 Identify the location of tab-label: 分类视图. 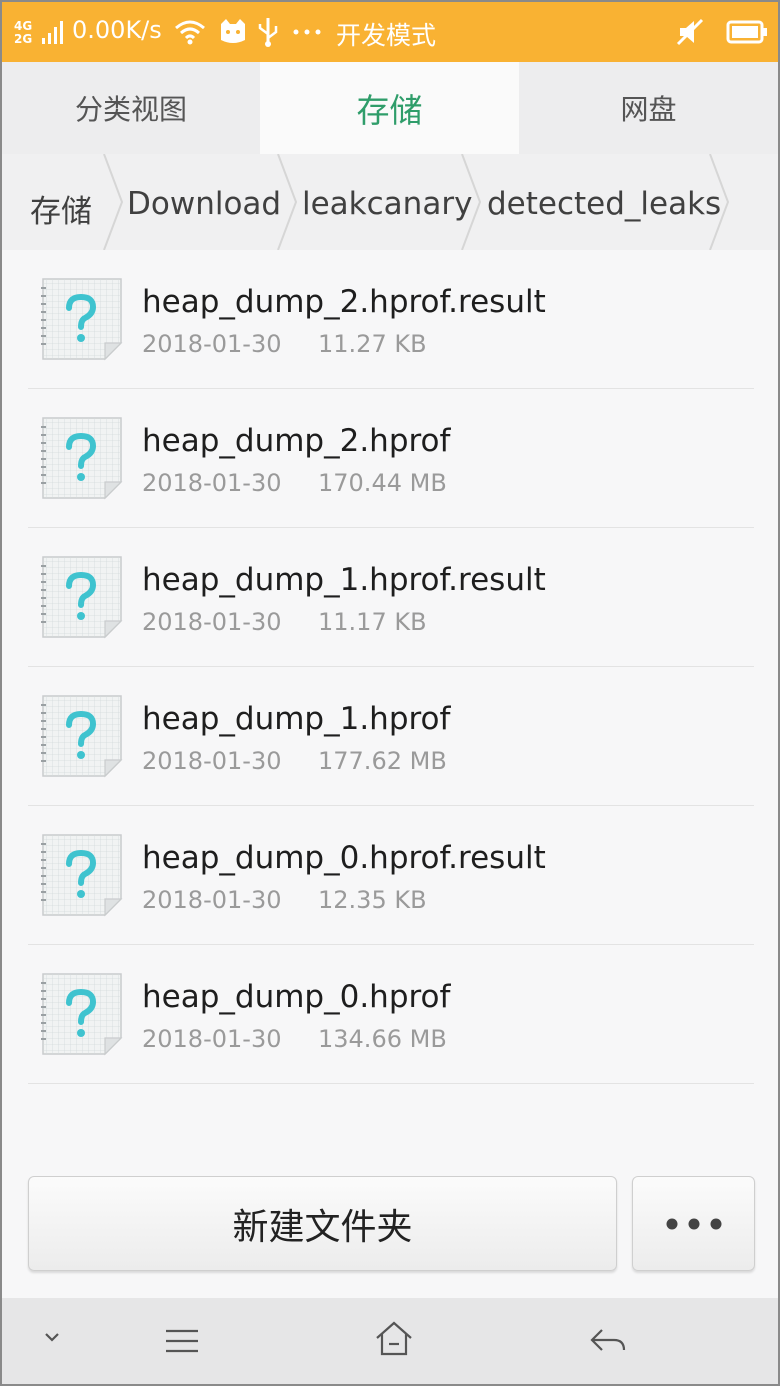
(130, 109).